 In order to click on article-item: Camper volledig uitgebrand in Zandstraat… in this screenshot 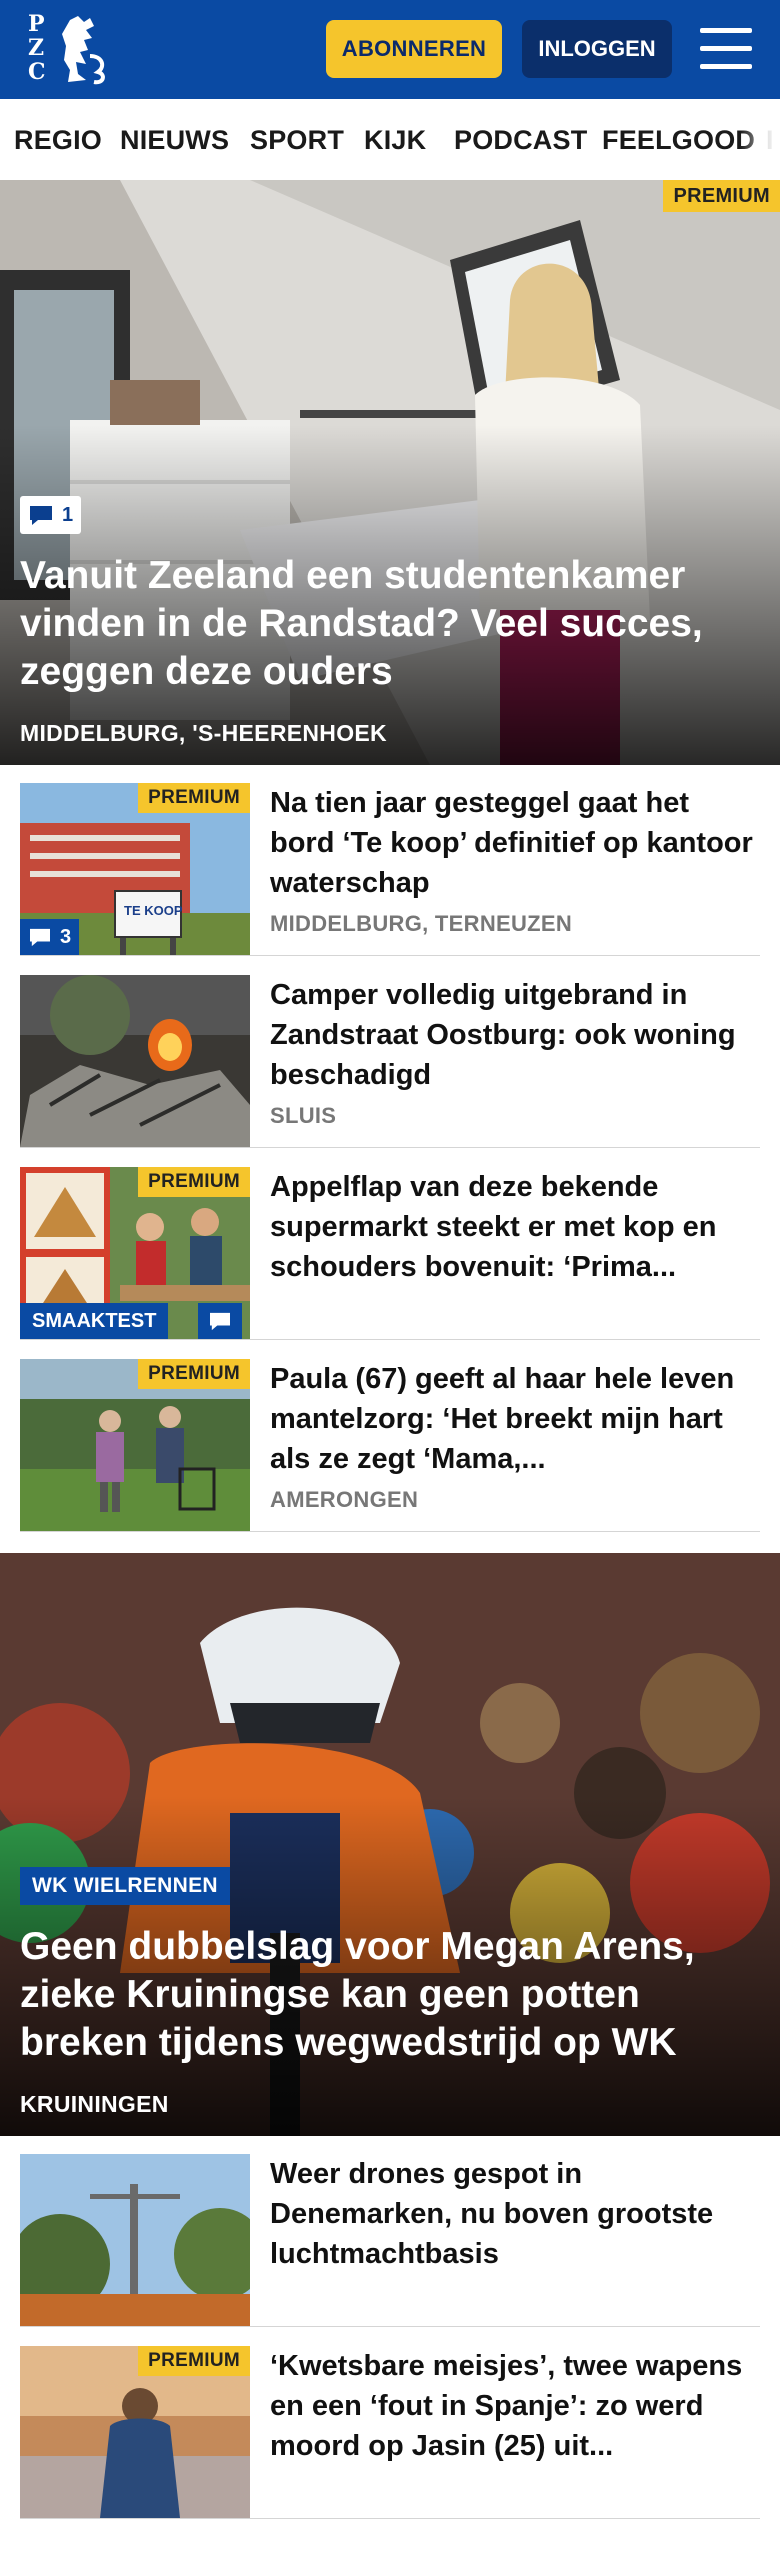, I will do `click(390, 1052)`.